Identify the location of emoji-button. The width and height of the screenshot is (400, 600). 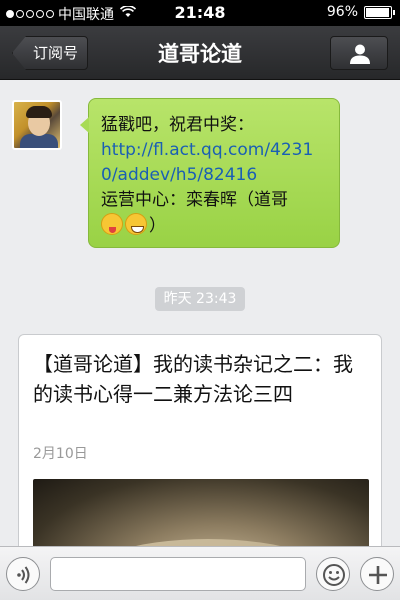
(333, 574).